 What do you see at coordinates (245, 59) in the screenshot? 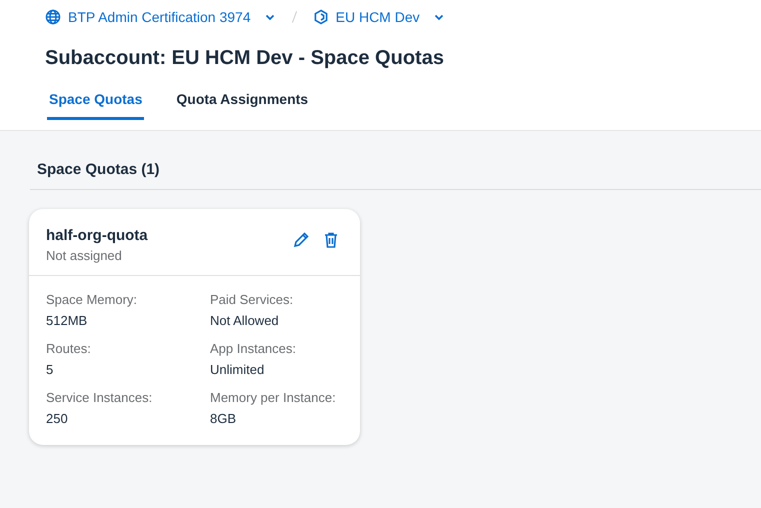
I see `page-title: Subaccount: EU HCM Dev - Space Quotas` at bounding box center [245, 59].